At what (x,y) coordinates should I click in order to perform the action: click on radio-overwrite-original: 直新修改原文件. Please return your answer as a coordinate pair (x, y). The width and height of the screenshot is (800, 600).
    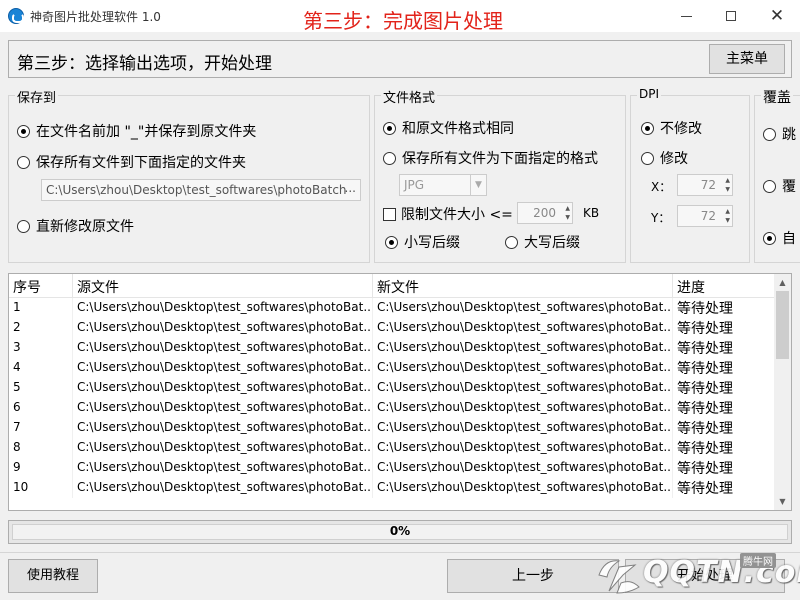
    Looking at the image, I should click on (75, 226).